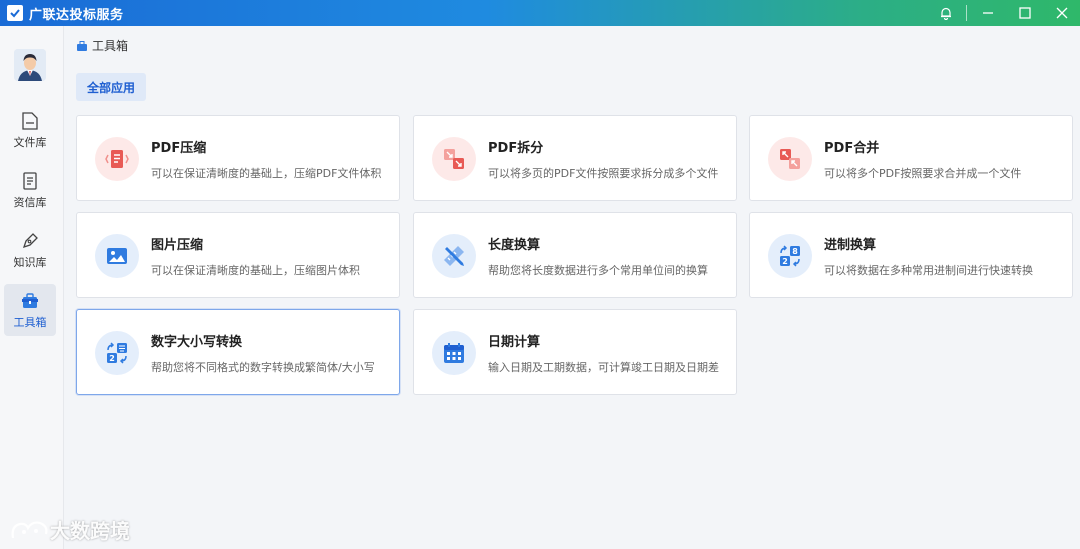 This screenshot has height=549, width=1080. I want to click on pdf-compress-icon, so click(117, 159).